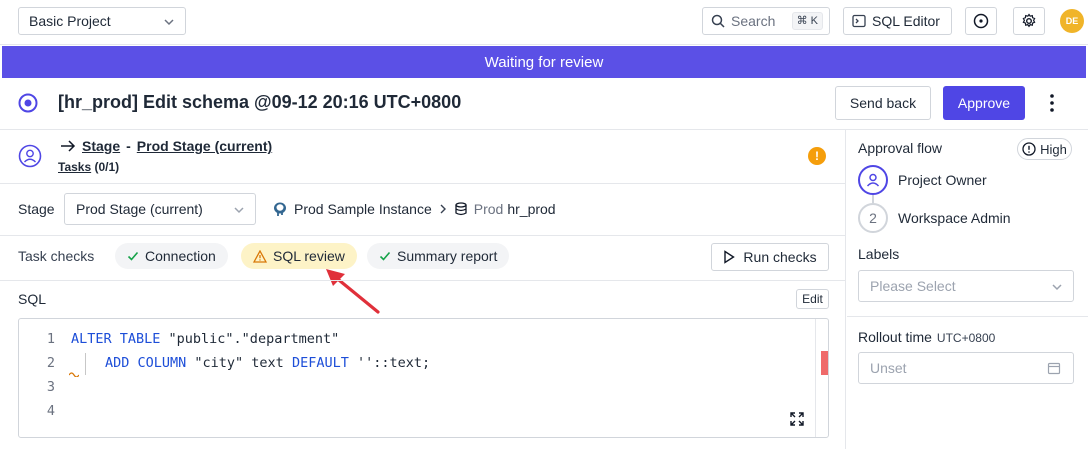  I want to click on search-placeholder: Search, so click(753, 21).